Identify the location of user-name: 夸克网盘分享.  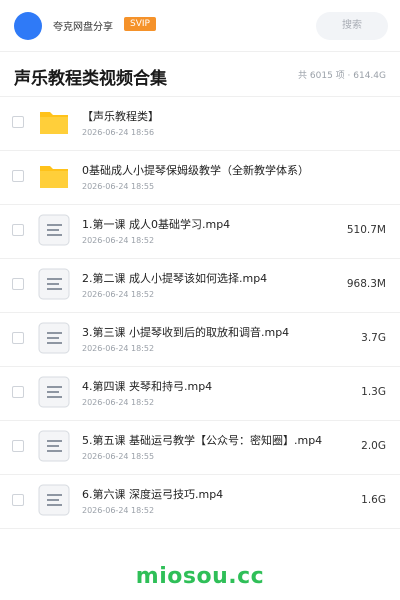
(83, 27).